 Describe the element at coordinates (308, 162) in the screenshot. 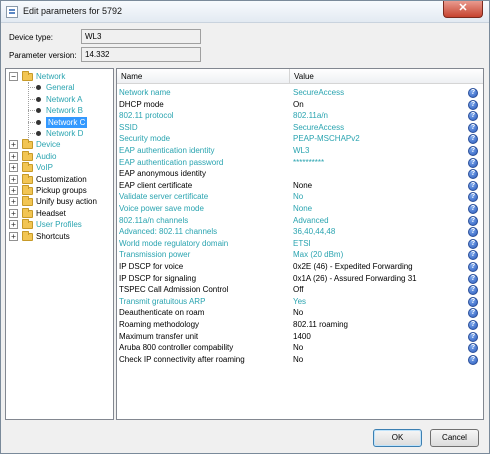

I see `parameter-value: **********` at that location.